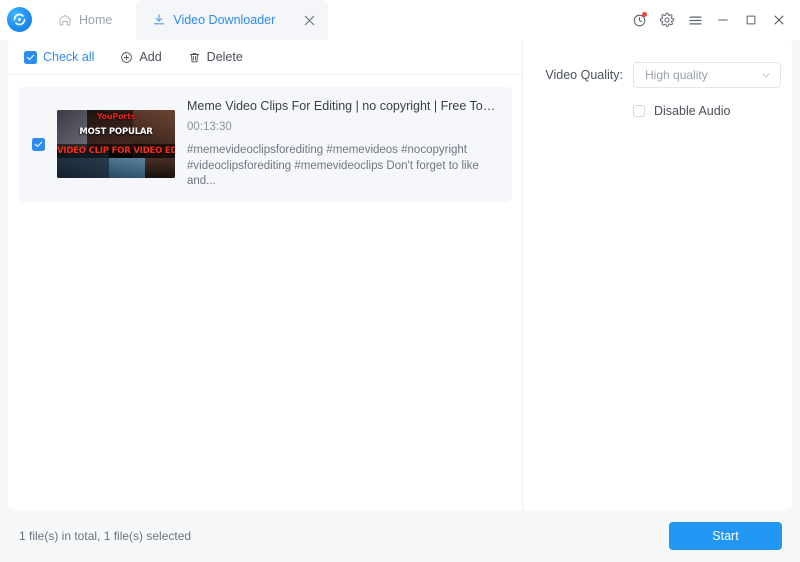  What do you see at coordinates (692, 111) in the screenshot?
I see `disable-audio-label: Disable Audio` at bounding box center [692, 111].